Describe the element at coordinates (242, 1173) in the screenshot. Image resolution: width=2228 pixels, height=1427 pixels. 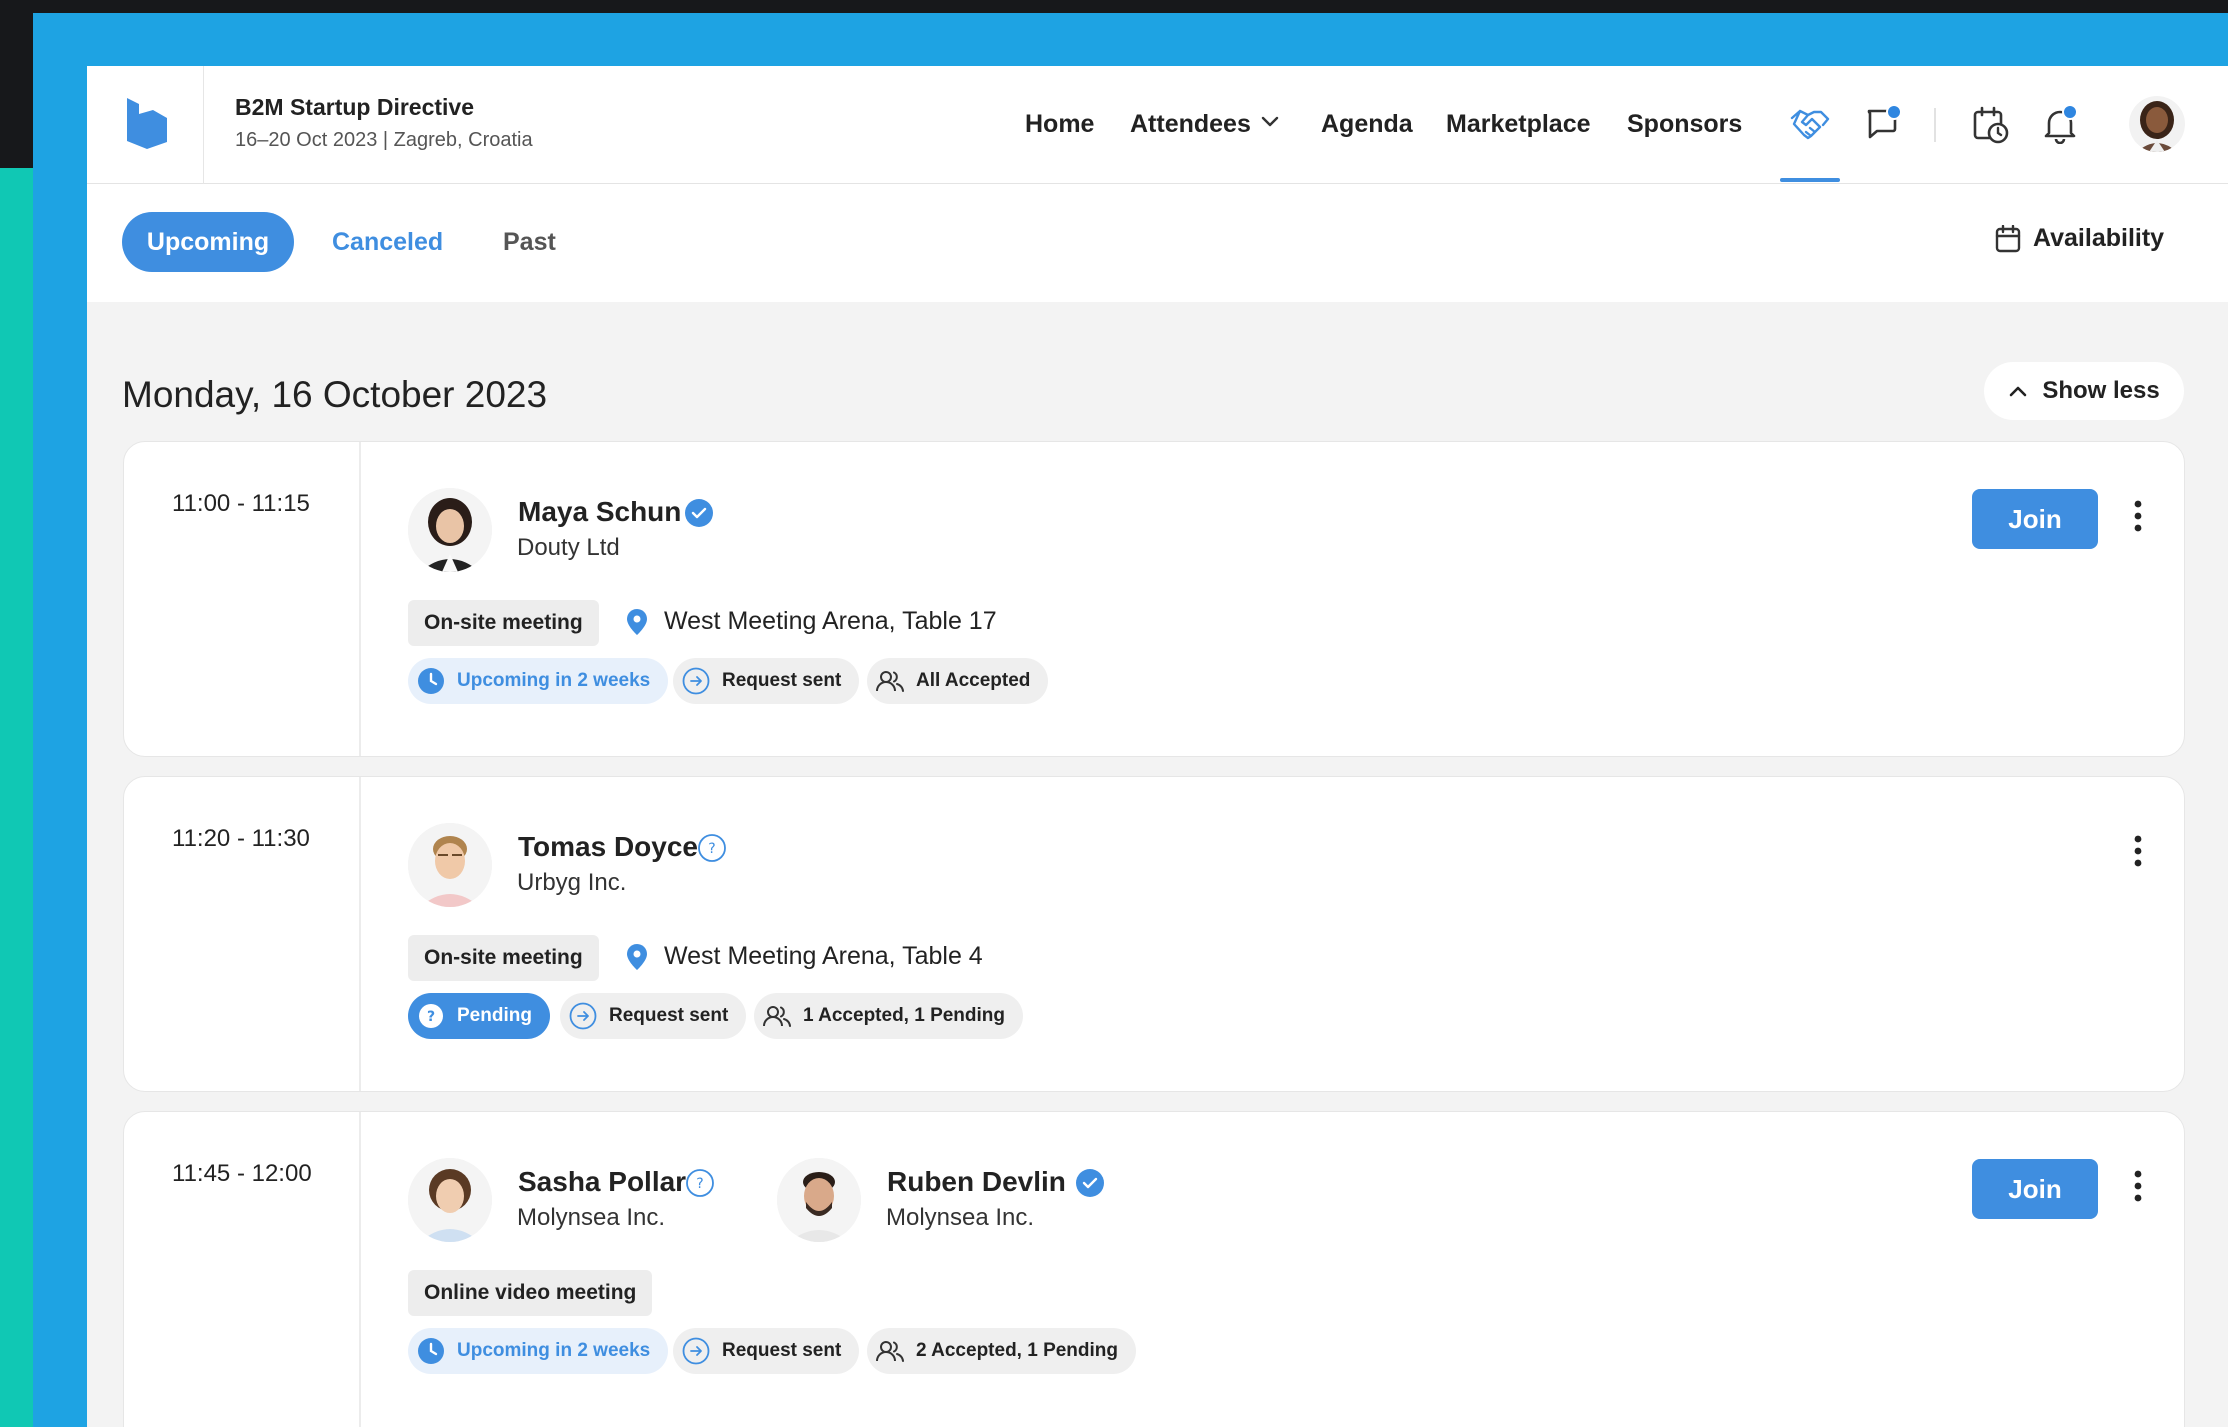
I see `meeting-time: 11:45 - 12:00` at that location.